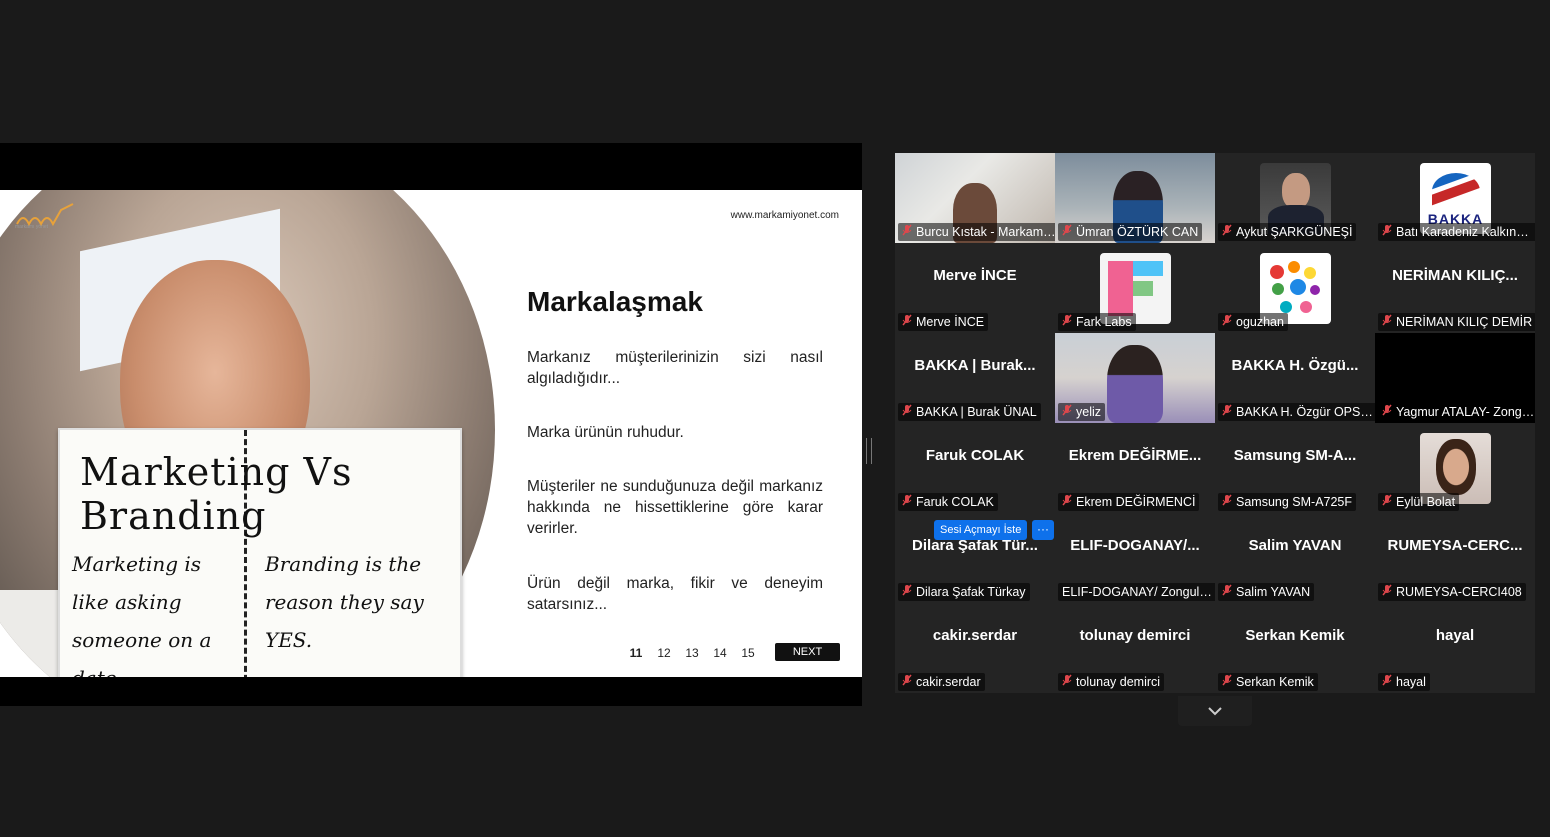  Describe the element at coordinates (1455, 648) in the screenshot. I see `participant-tile: hayal hayal` at that location.